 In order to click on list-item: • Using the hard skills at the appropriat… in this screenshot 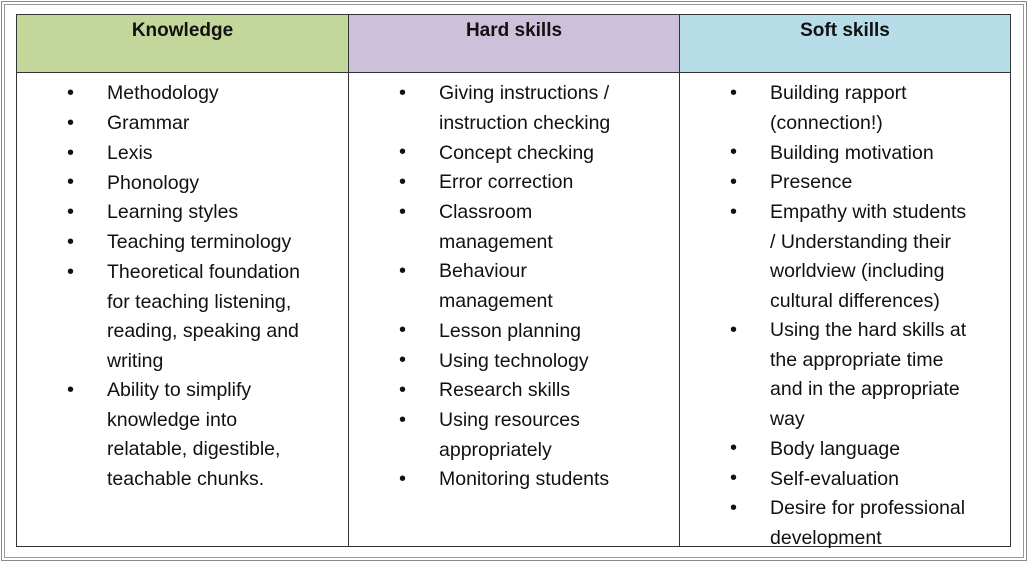, I will do `click(845, 375)`.